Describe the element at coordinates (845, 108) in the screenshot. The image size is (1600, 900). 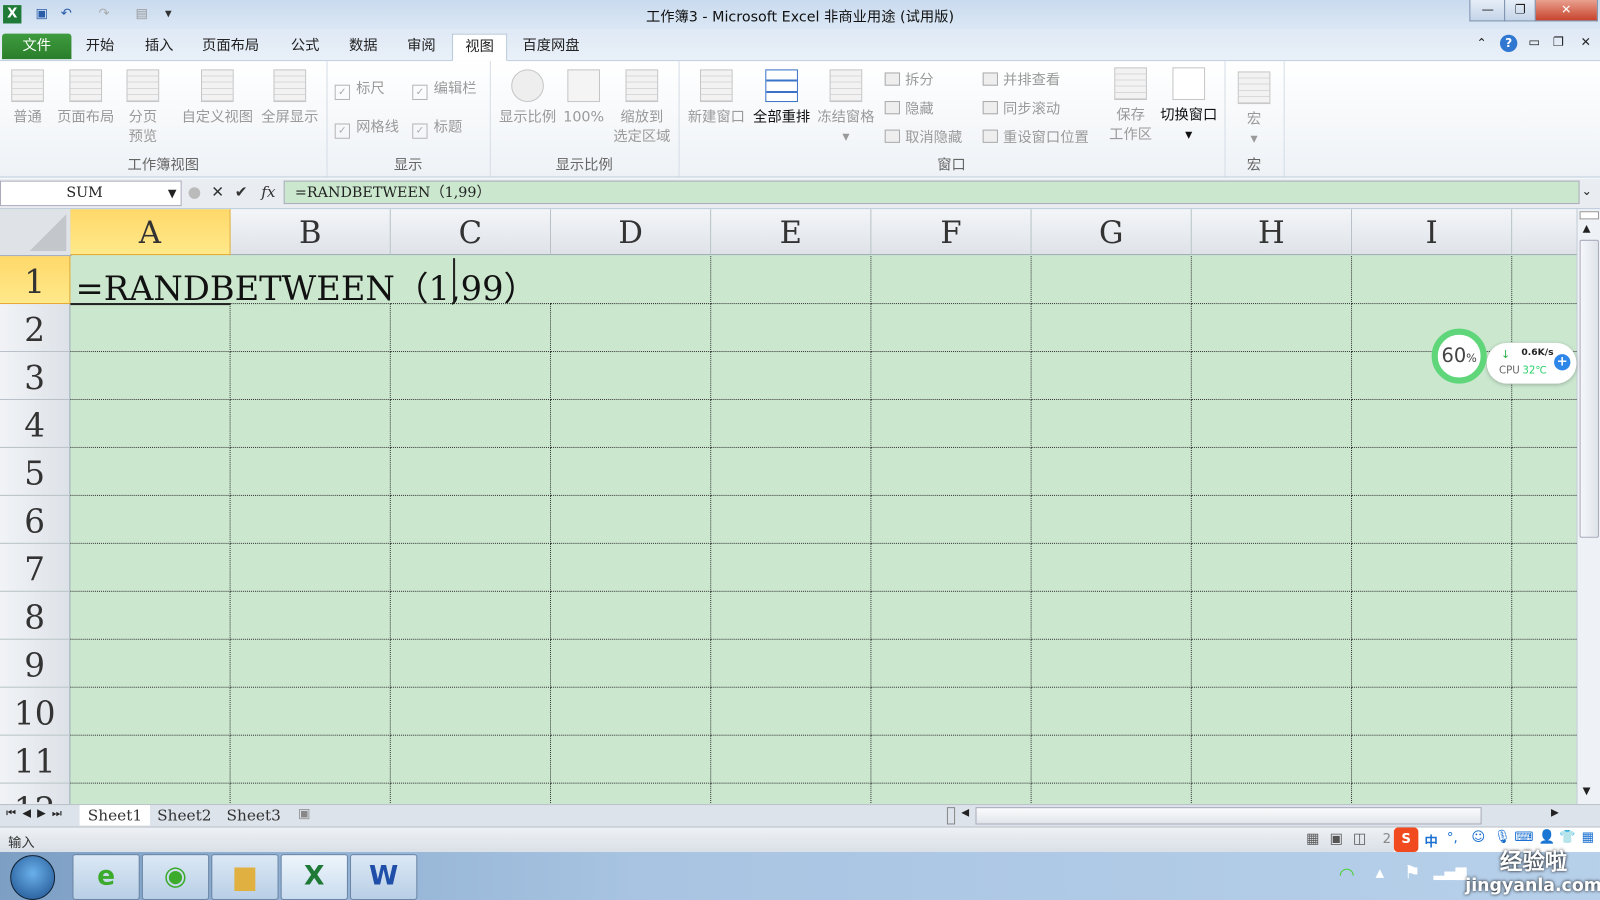
I see `freeze-panes-button: 冻结窗格 ▾` at that location.